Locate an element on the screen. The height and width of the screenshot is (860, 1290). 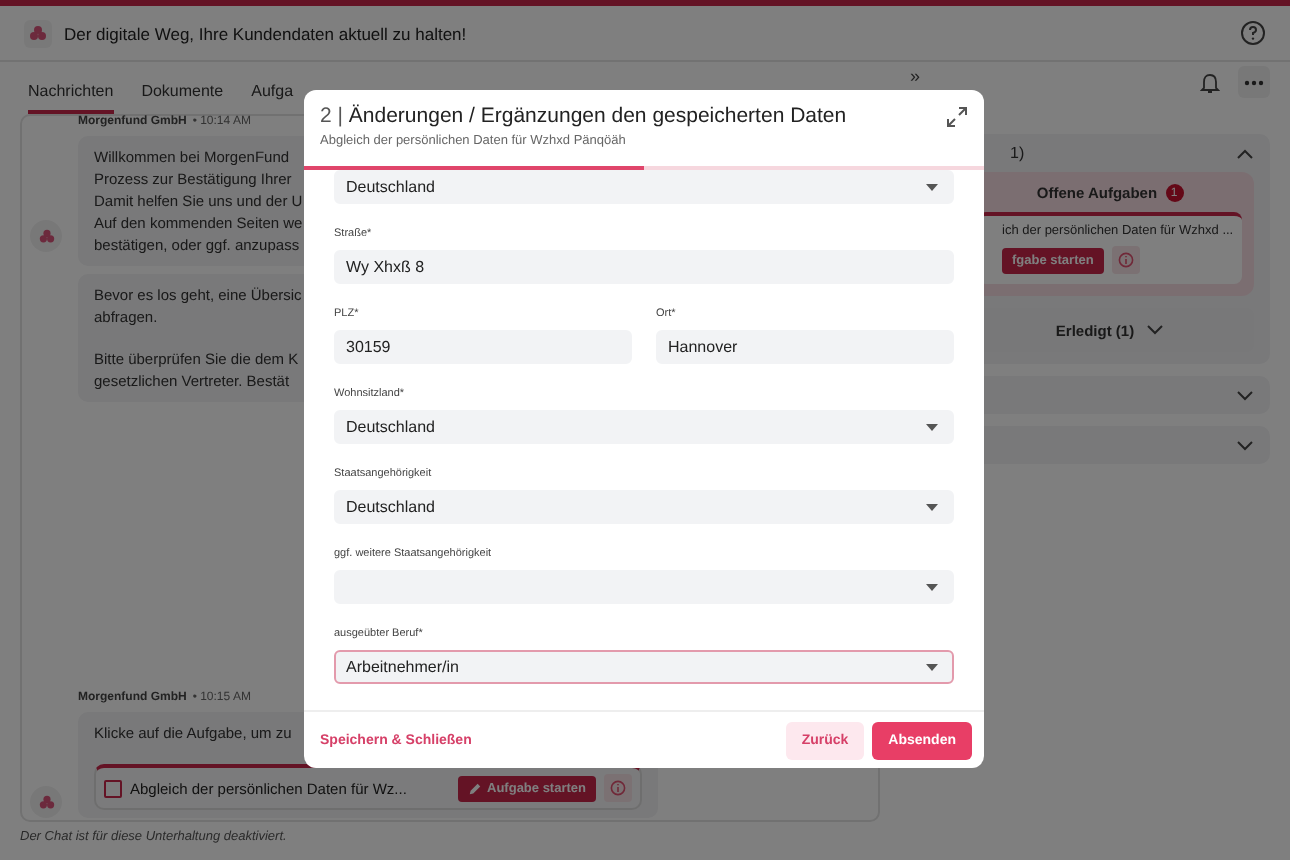
select-field: Arbeitnehmer/in is located at coordinates (644, 667).